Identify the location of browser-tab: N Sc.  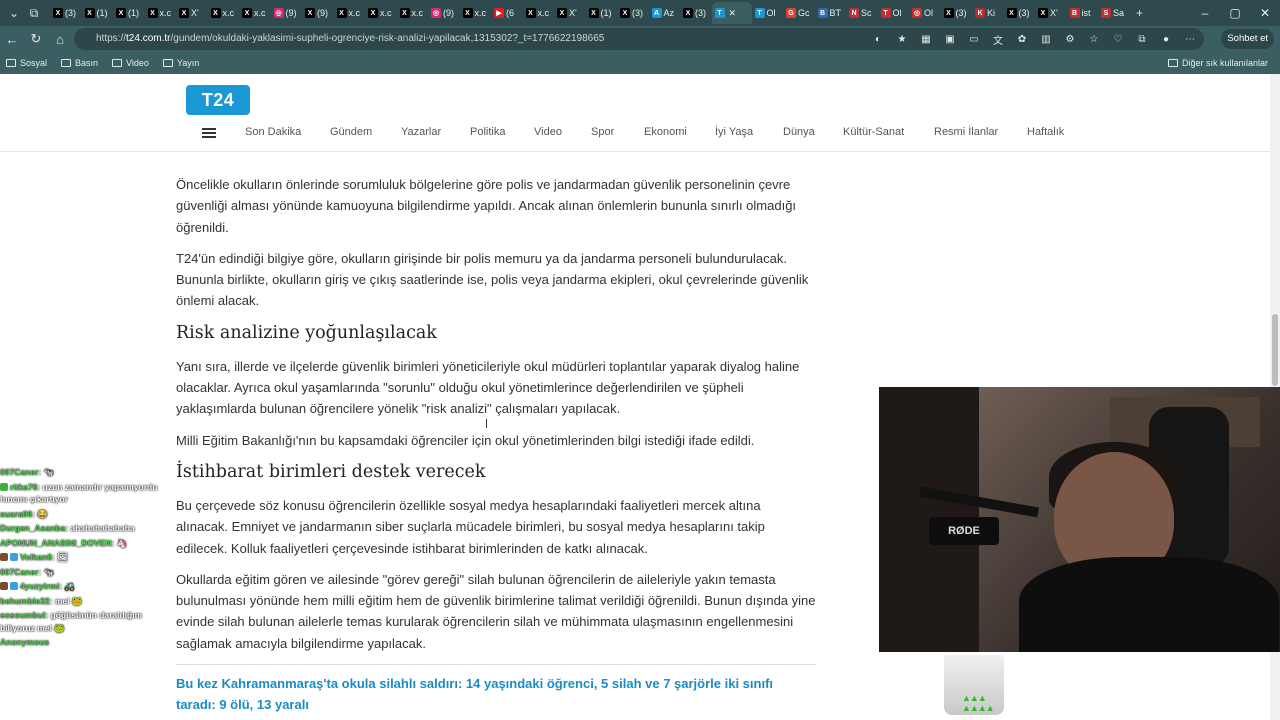
(862, 13).